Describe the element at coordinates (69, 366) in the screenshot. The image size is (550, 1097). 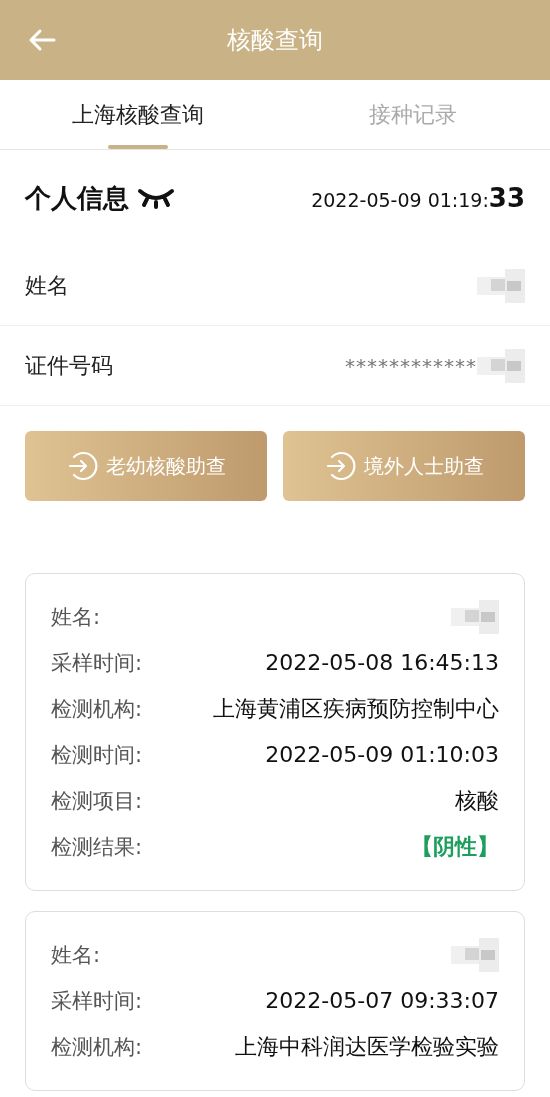
I see `info-label: 证件号码` at that location.